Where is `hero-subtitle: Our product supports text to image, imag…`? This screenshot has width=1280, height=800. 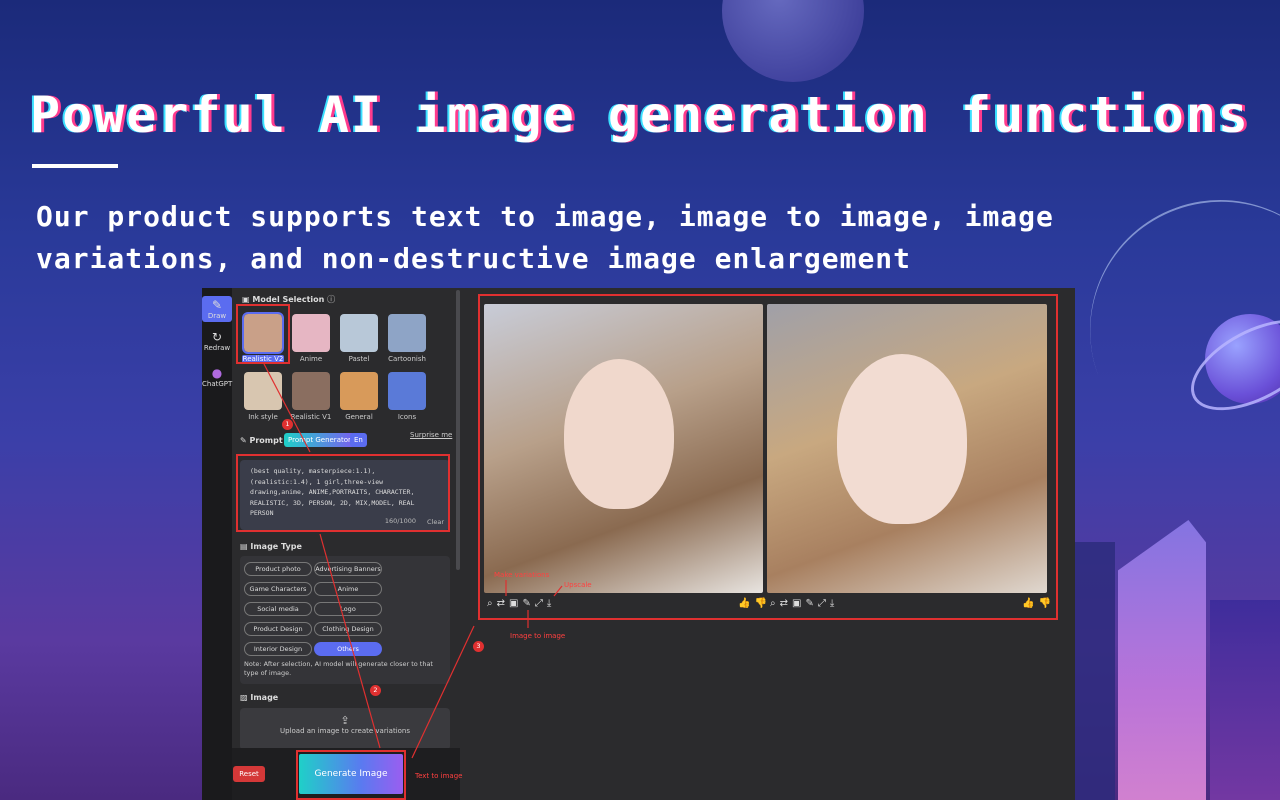 hero-subtitle: Our product supports text to image, imag… is located at coordinates (545, 237).